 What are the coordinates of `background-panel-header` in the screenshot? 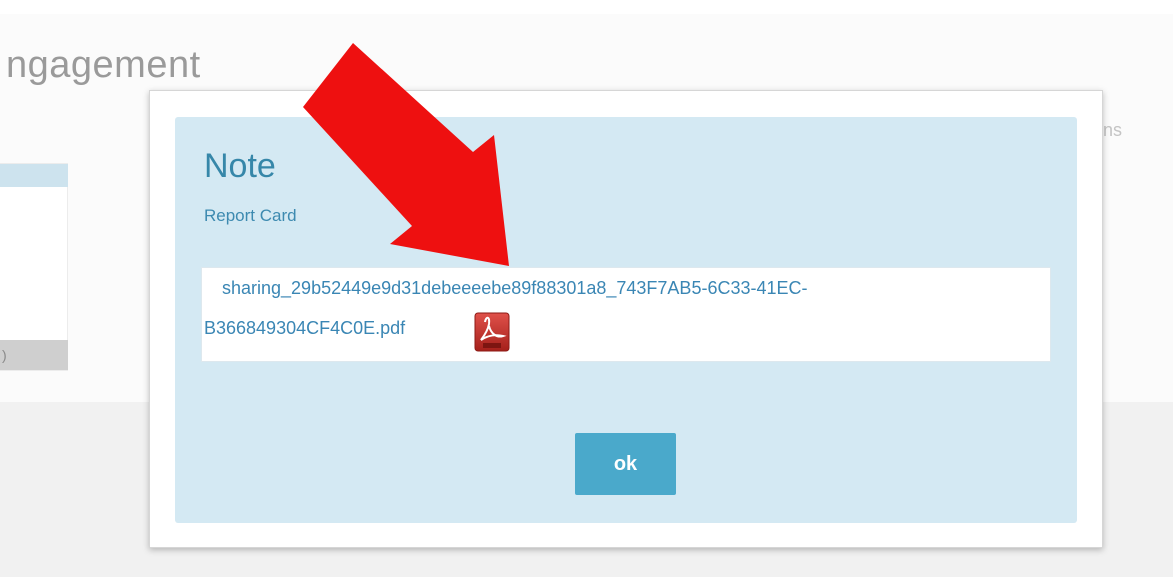 It's located at (34, 175).